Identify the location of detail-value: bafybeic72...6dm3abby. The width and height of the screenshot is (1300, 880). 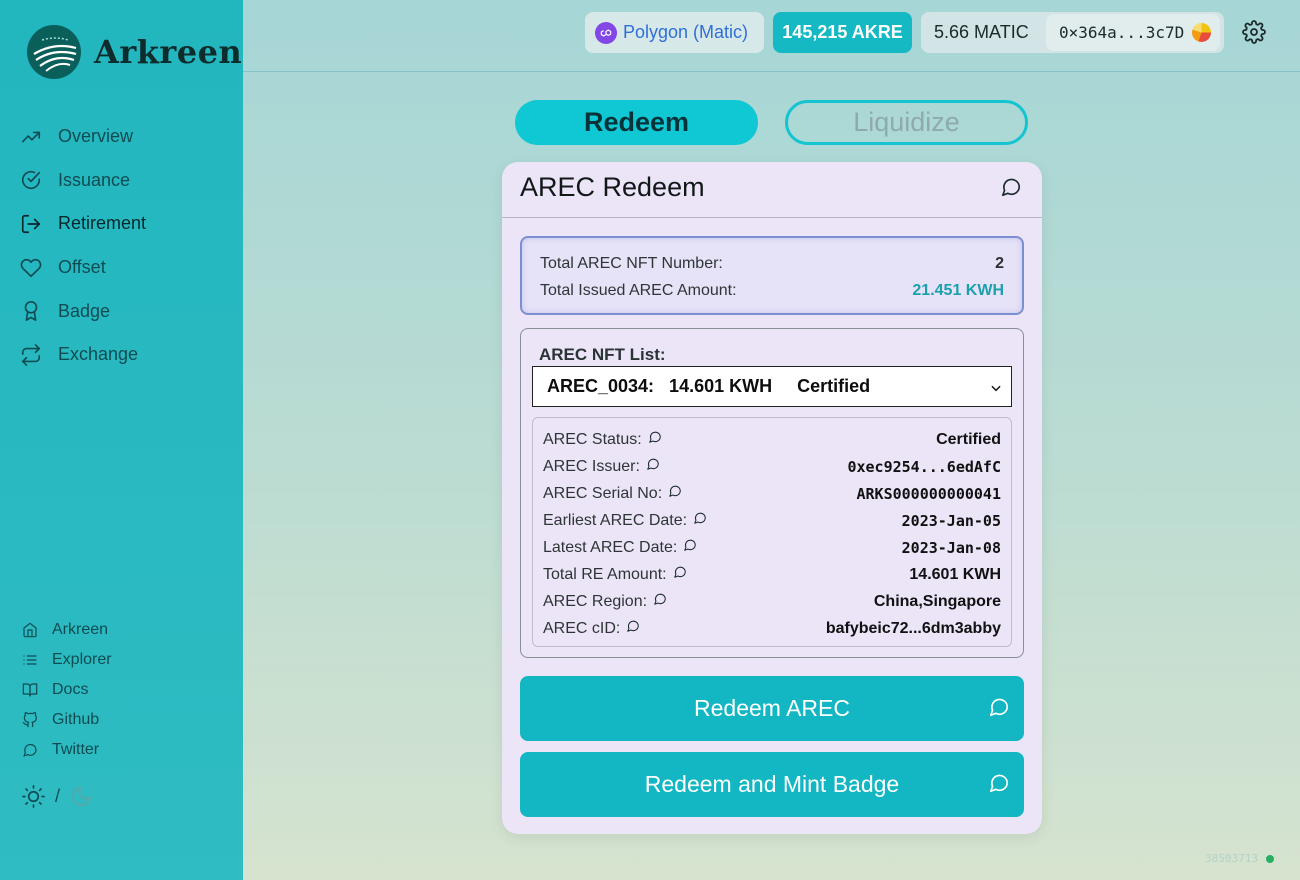
(913, 628).